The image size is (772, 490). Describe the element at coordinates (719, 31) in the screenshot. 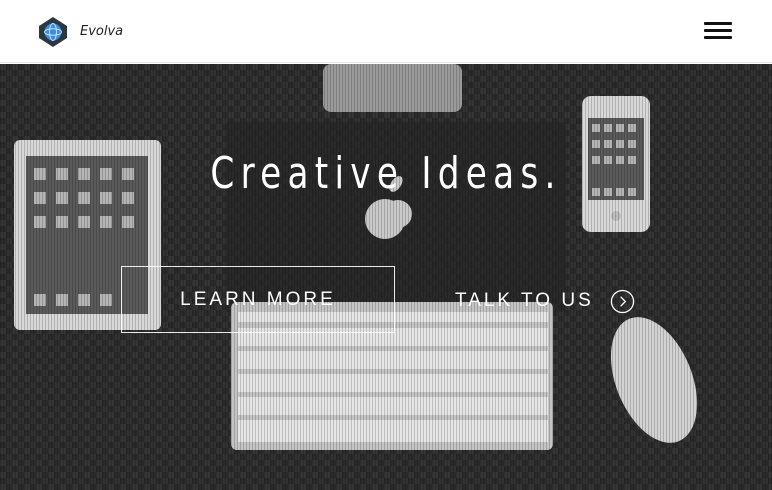

I see `hamburger-menu-icon` at that location.